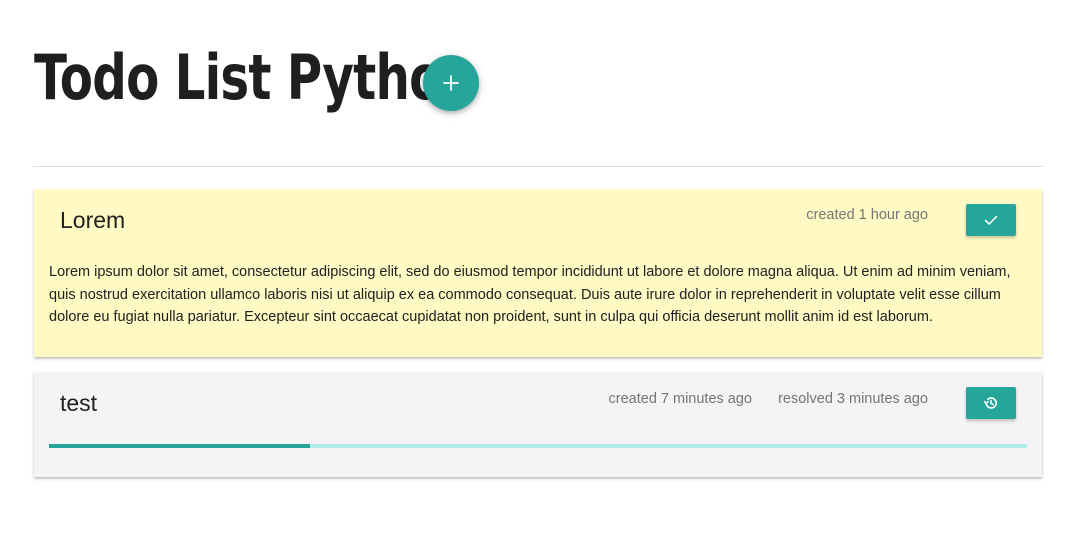 This screenshot has width=1073, height=548. Describe the element at coordinates (93, 220) in the screenshot. I see `todo-title: Lorem` at that location.